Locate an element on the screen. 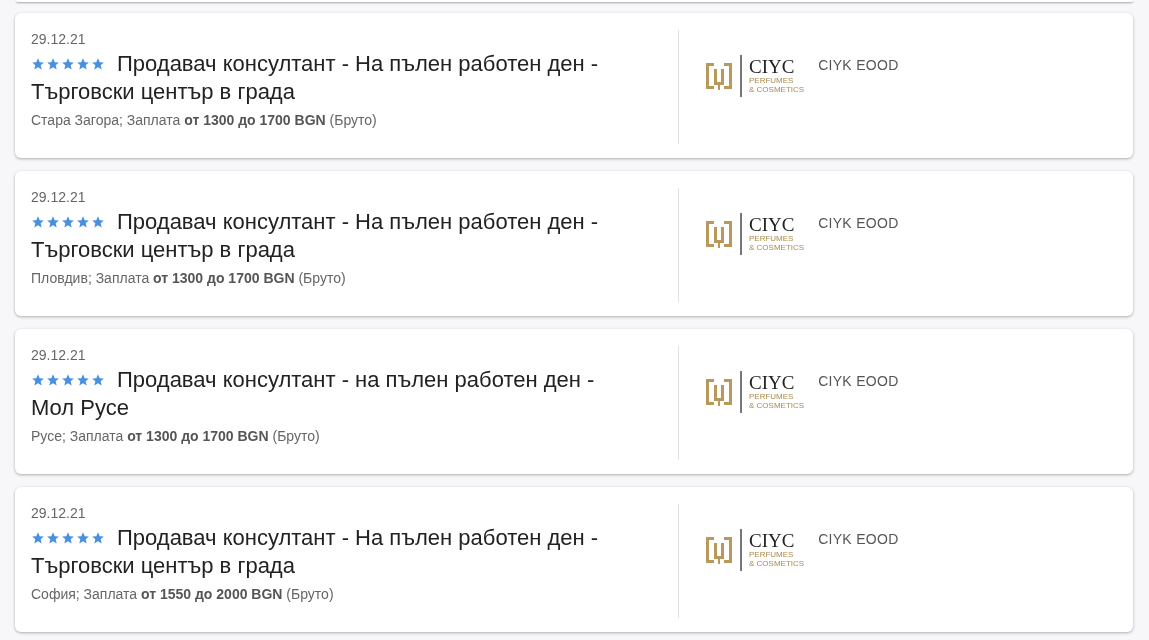 This screenshot has width=1149, height=640. job-details: Русе; Заплата от 1300 до 1700 BGN (Бруто) is located at coordinates (175, 436).